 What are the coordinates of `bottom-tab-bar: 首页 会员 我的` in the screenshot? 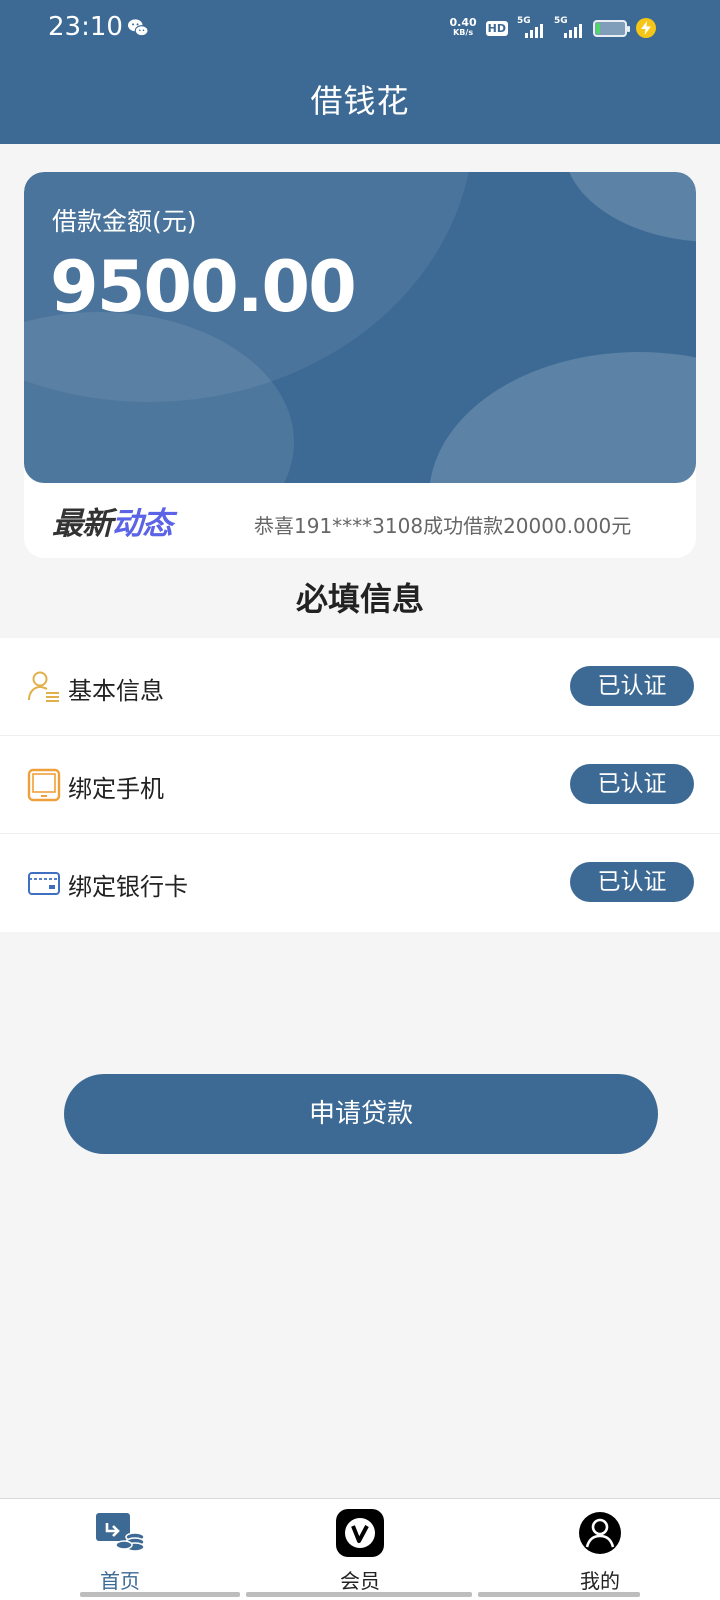 It's located at (360, 1549).